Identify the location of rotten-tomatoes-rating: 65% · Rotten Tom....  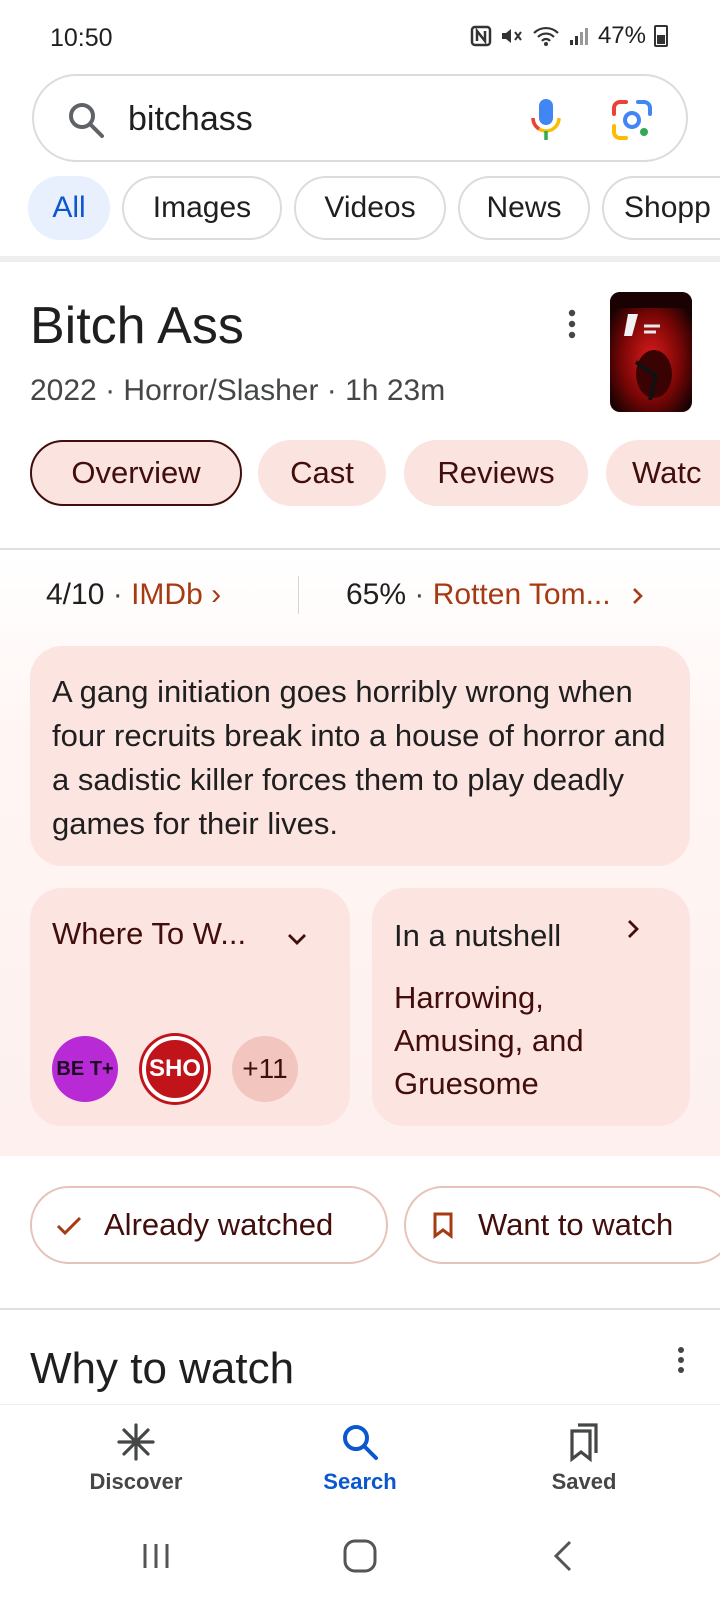
(496, 595).